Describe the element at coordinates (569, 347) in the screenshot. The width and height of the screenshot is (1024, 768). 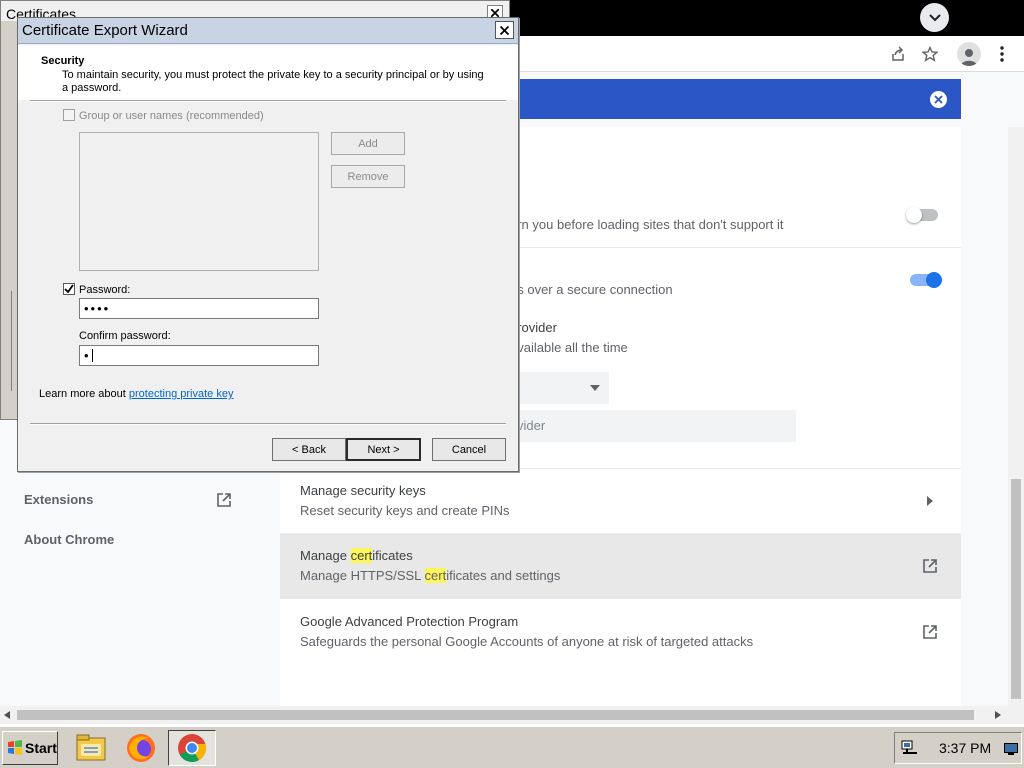
I see `dns-provider-description: available all the time` at that location.